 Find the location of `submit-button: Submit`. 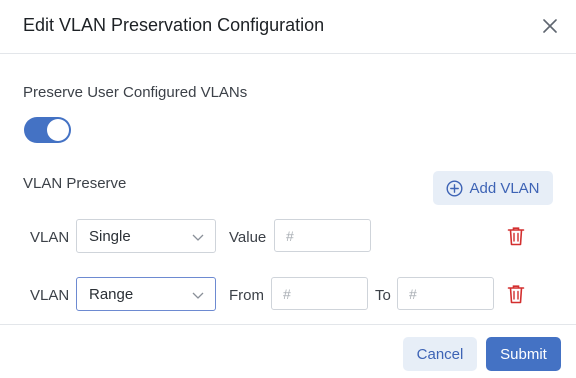

submit-button: Submit is located at coordinates (523, 354).